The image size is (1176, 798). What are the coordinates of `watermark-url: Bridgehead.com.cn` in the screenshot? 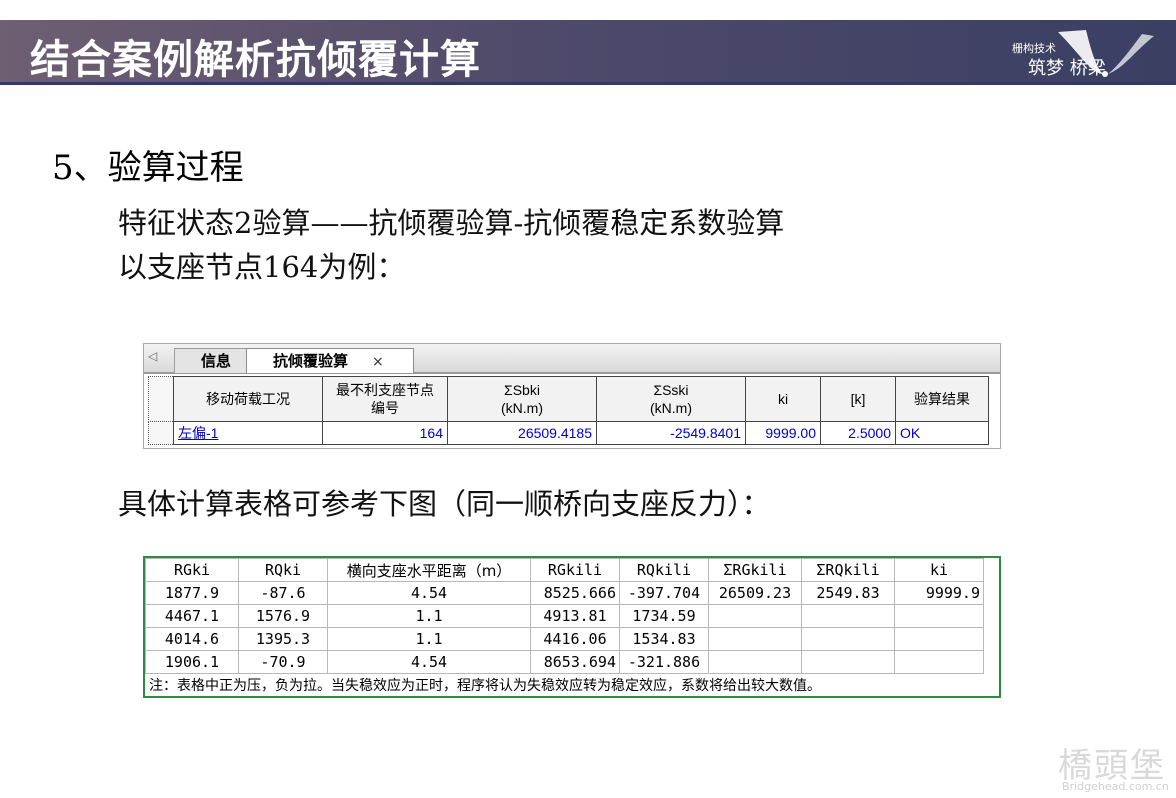 It's located at (1115, 786).